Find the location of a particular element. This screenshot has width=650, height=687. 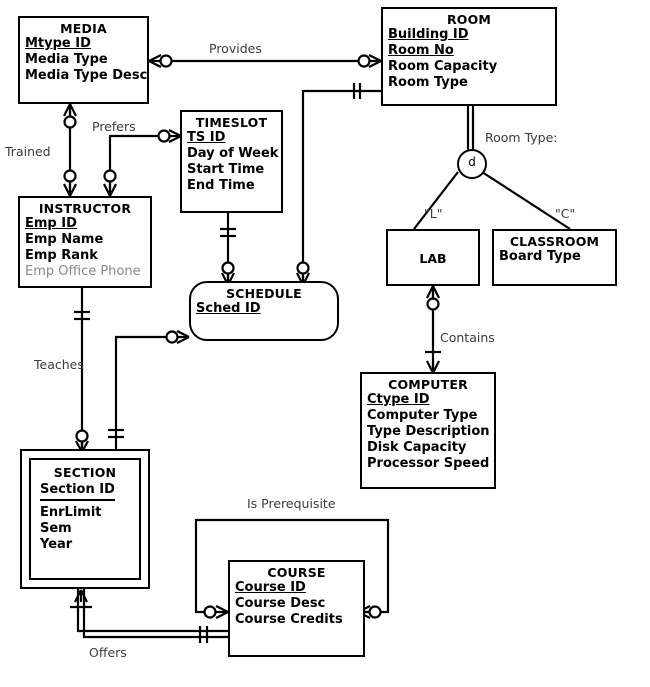

crowsfoot-trained-instructor is located at coordinates (70, 190).